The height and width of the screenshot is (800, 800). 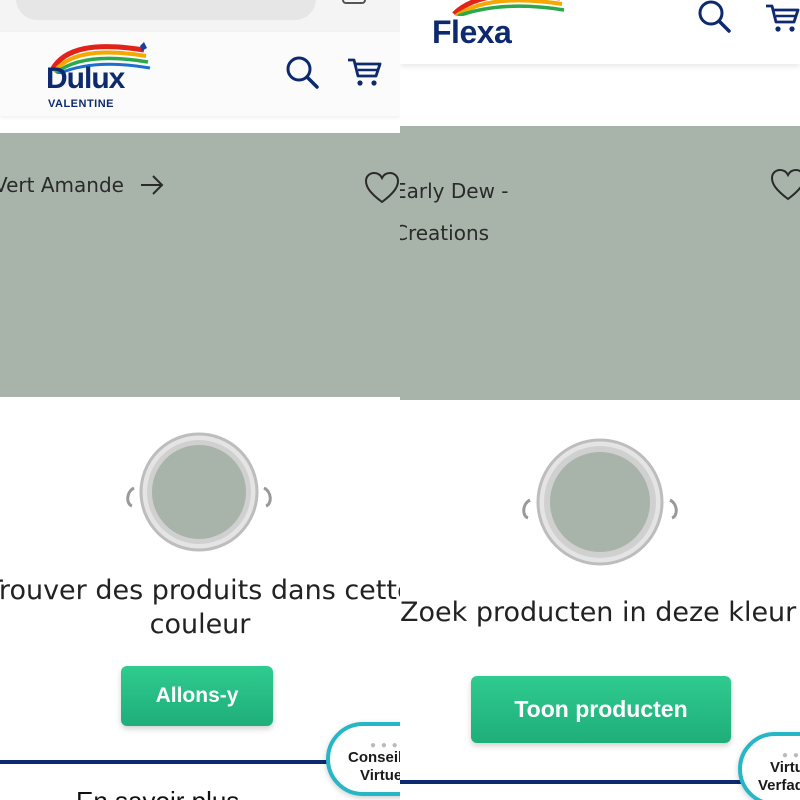 What do you see at coordinates (779, 785) in the screenshot?
I see `chat-label-line2: Verfadvies` at bounding box center [779, 785].